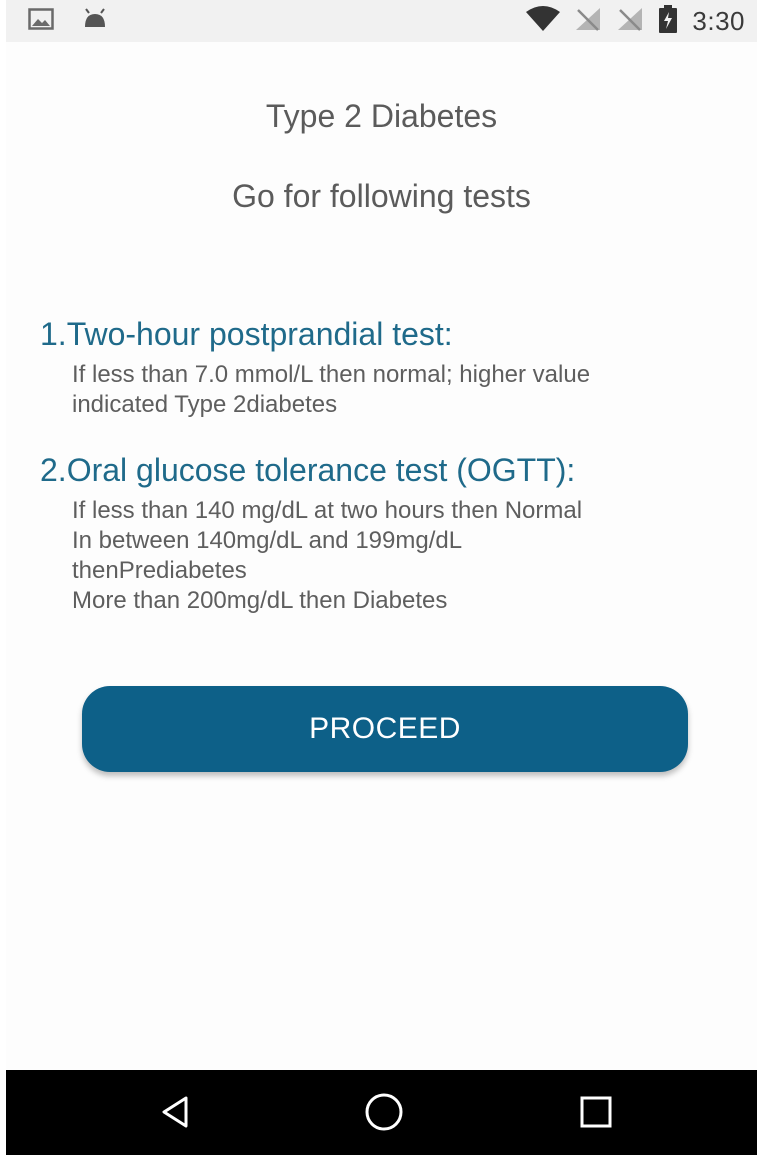 This screenshot has height=1155, width=757. I want to click on status-bar-left, so click(68, 21).